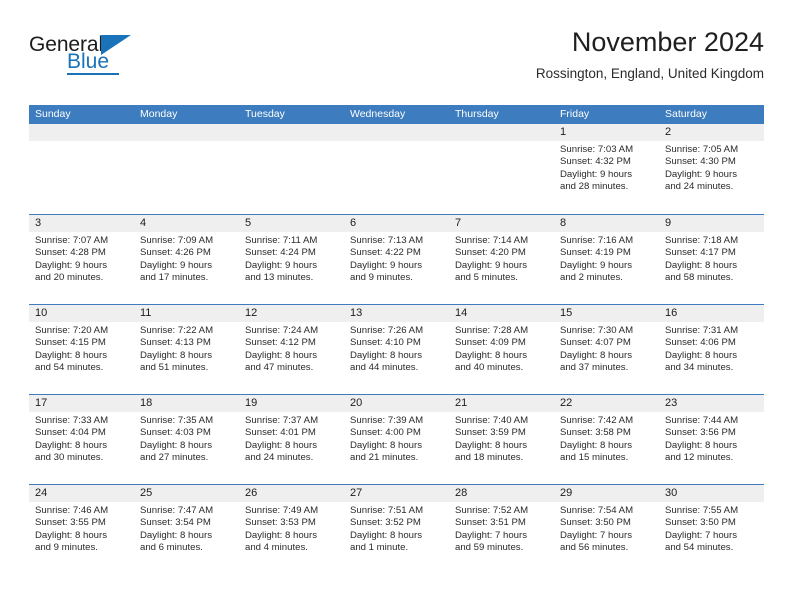 The width and height of the screenshot is (792, 612). I want to click on sunrise-text: Sunrise: 7:35 AM, so click(177, 420).